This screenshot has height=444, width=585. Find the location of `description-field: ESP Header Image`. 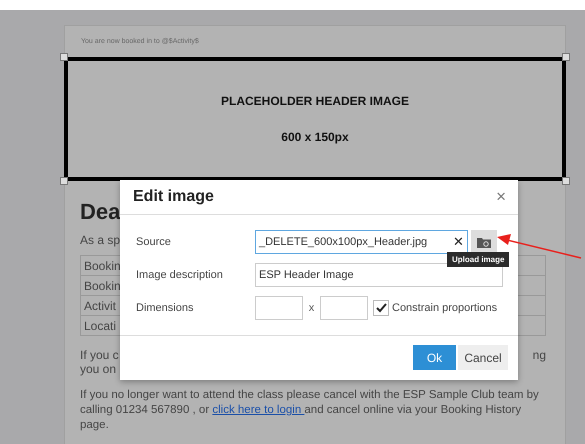

description-field: ESP Header Image is located at coordinates (379, 274).